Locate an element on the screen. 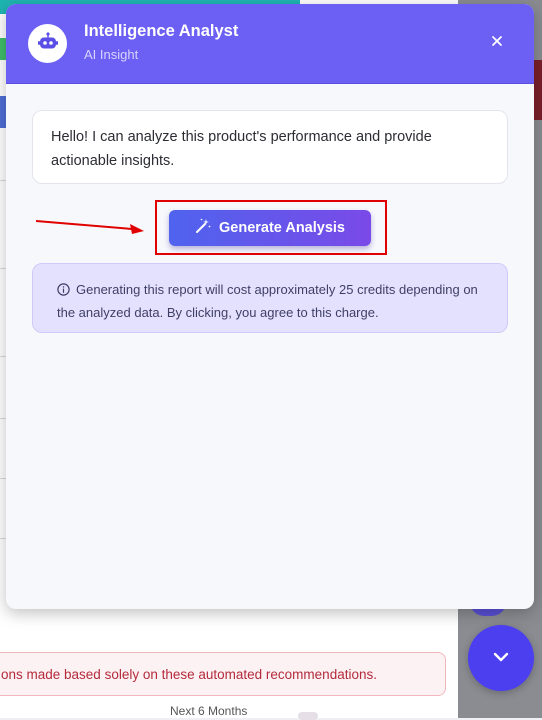 The width and height of the screenshot is (542, 720). dialog-subtitle: AI Insight is located at coordinates (111, 54).